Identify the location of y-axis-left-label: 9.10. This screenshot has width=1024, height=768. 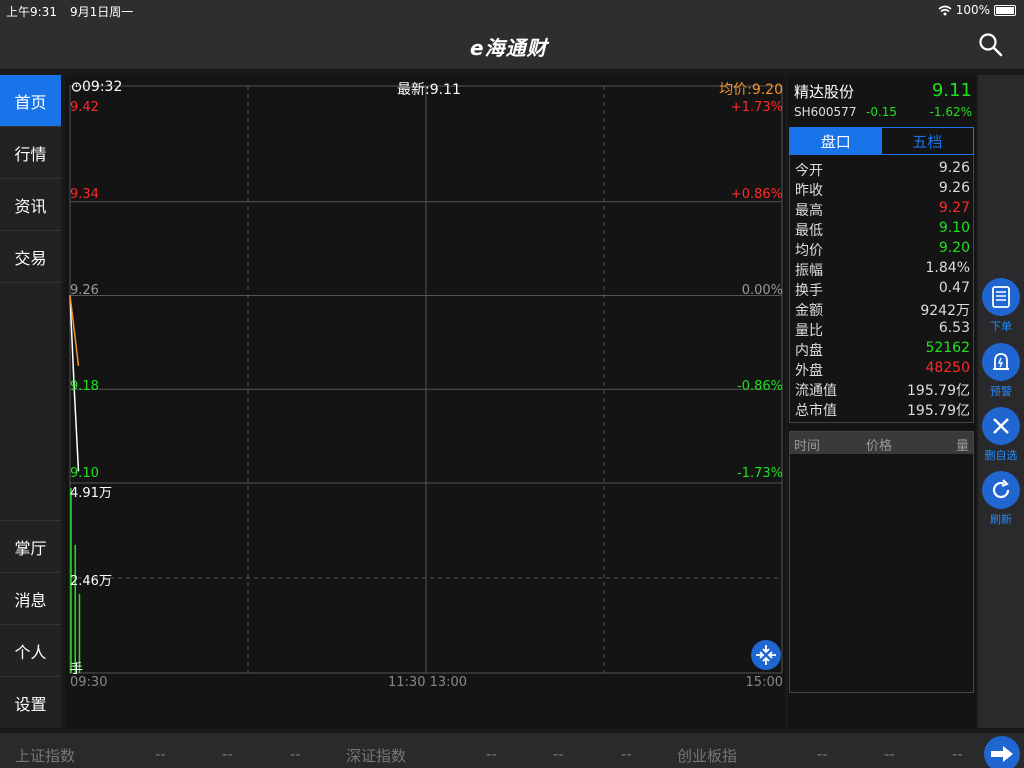
(84, 473).